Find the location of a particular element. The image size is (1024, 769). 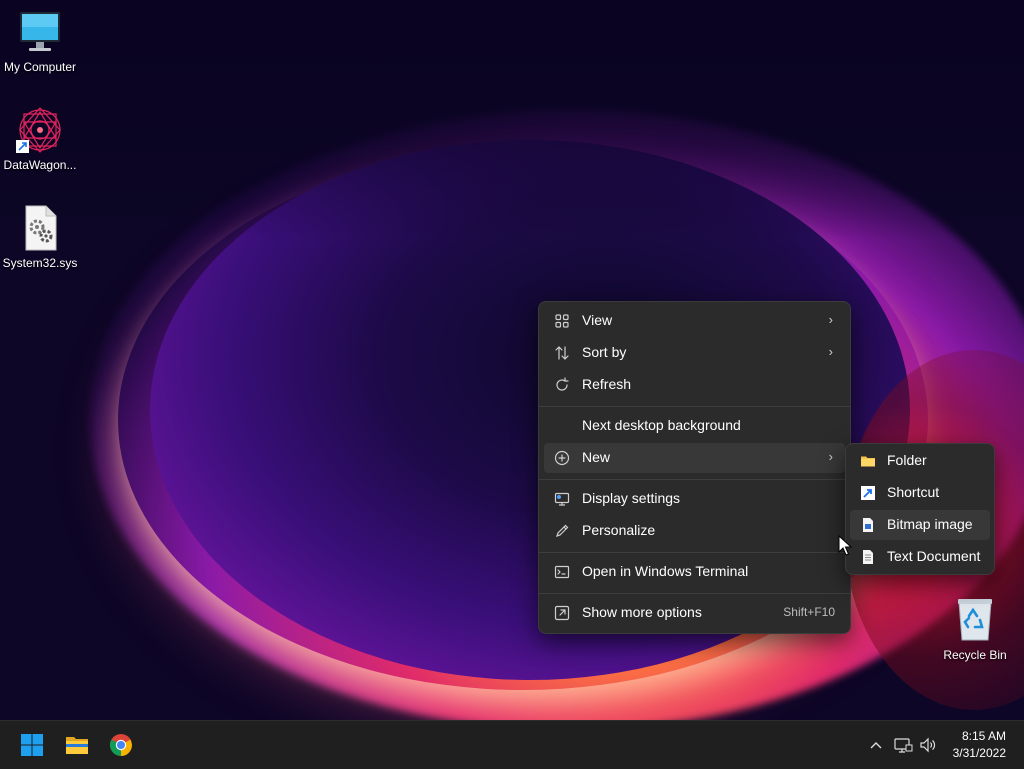

desktop-icon-label: Recycle Bin is located at coordinates (975, 655).